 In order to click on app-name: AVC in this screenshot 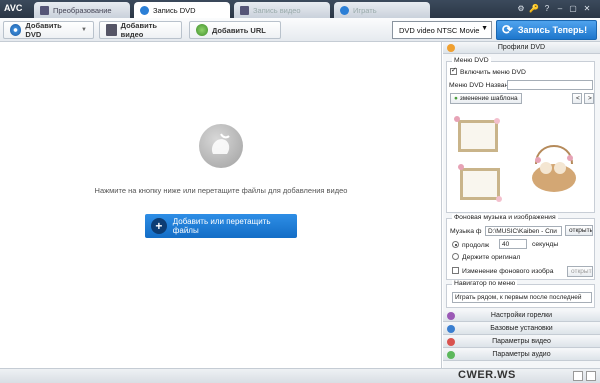, I will do `click(13, 8)`.